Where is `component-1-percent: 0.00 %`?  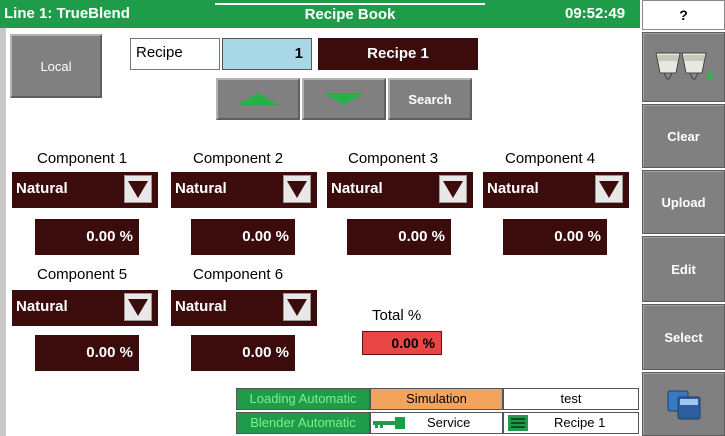
component-1-percent: 0.00 % is located at coordinates (87, 237).